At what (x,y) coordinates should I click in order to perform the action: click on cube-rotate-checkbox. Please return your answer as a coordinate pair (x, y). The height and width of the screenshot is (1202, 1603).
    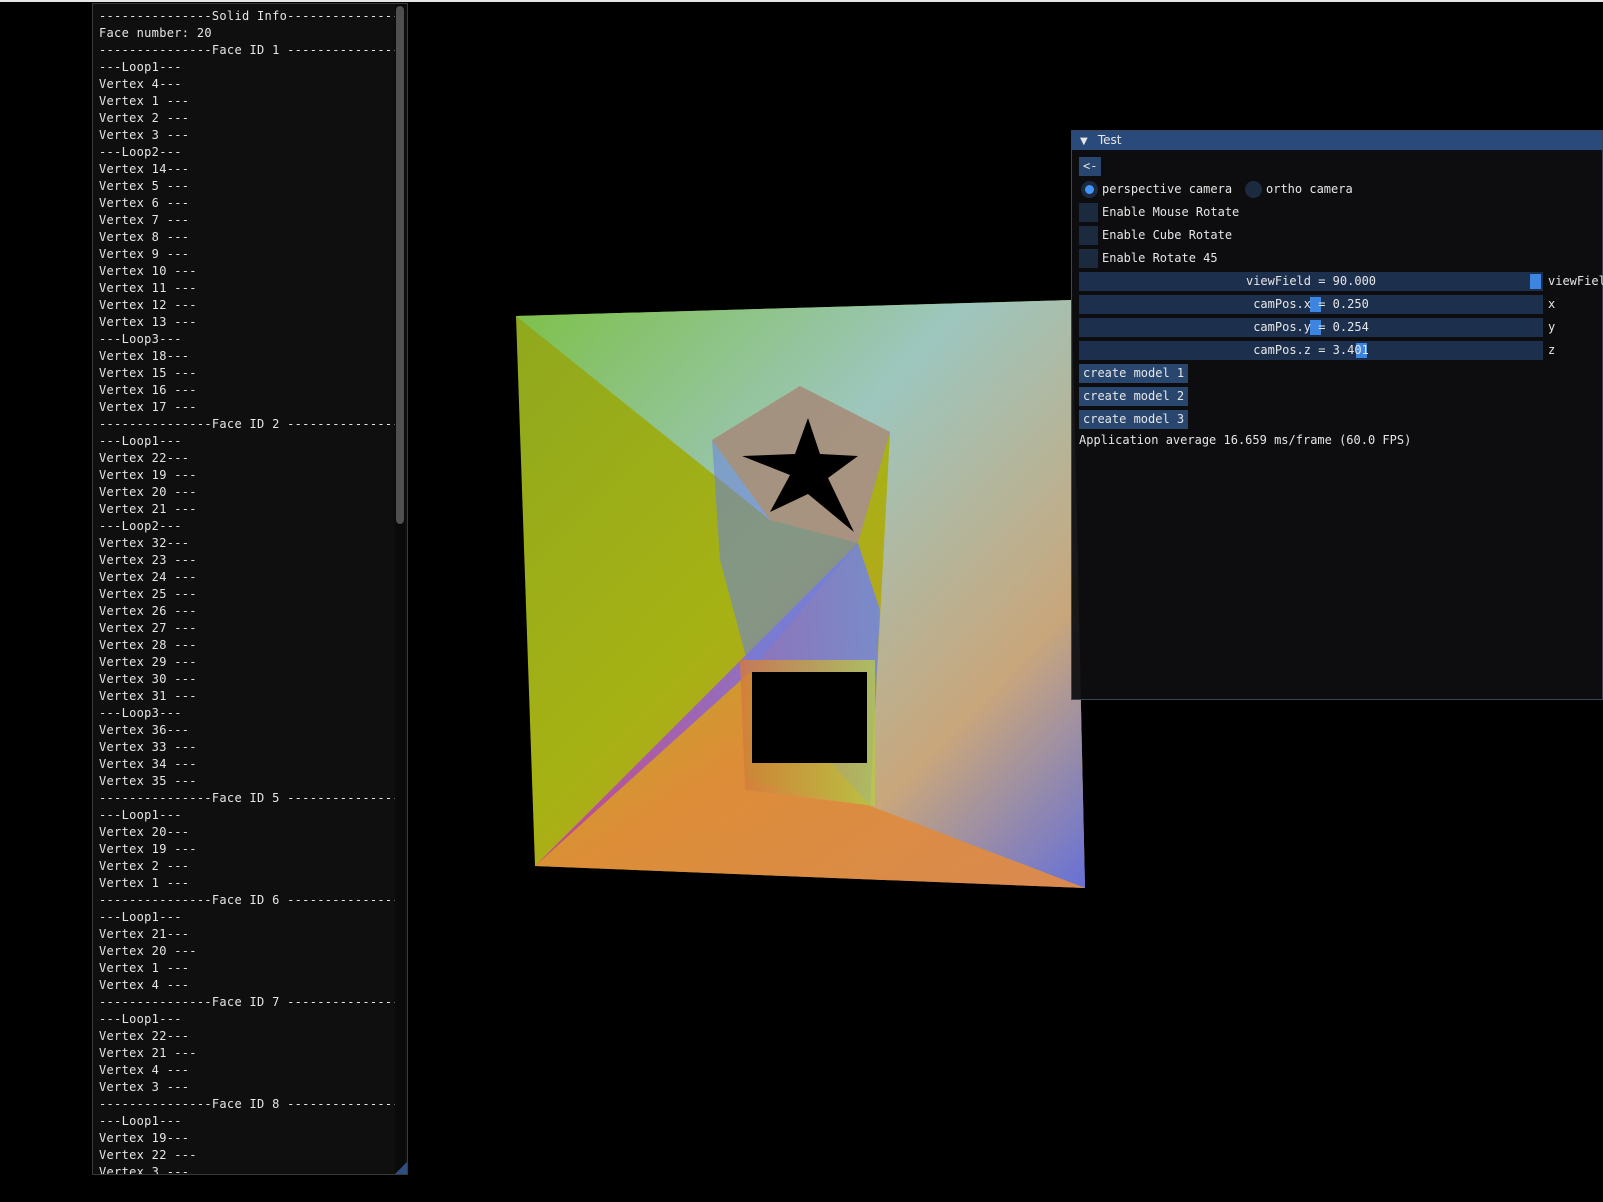
    Looking at the image, I should click on (1088, 235).